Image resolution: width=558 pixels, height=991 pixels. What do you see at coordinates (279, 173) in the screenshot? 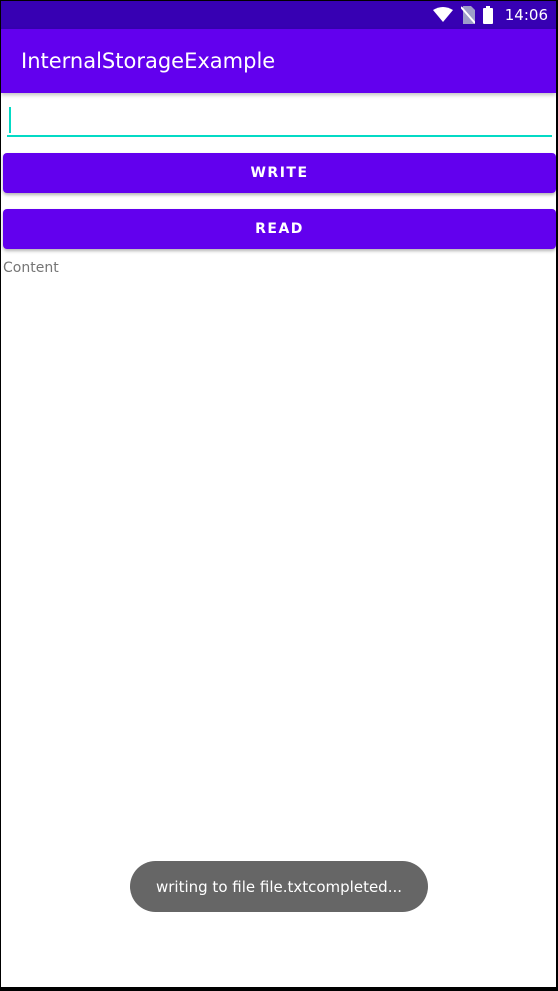
I see `write-button: WRITE` at bounding box center [279, 173].